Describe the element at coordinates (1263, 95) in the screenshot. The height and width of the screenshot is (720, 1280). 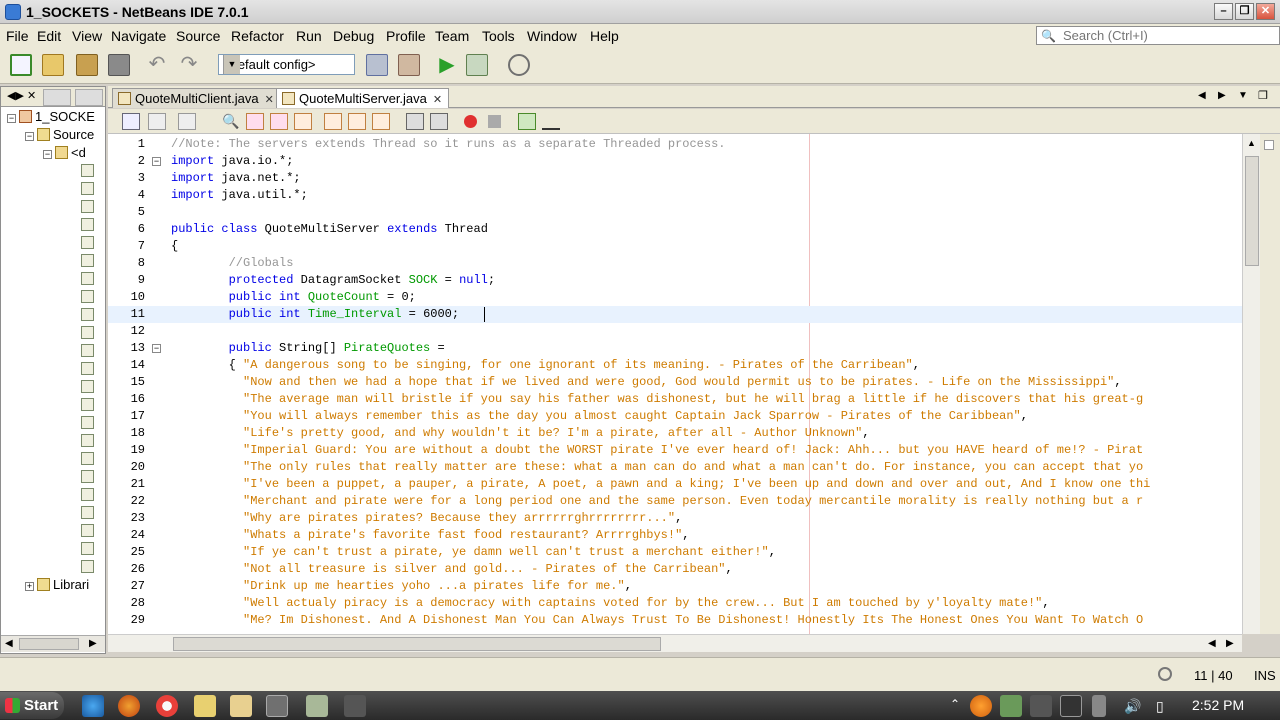
I see `maximize-editor-icon: ❐` at that location.